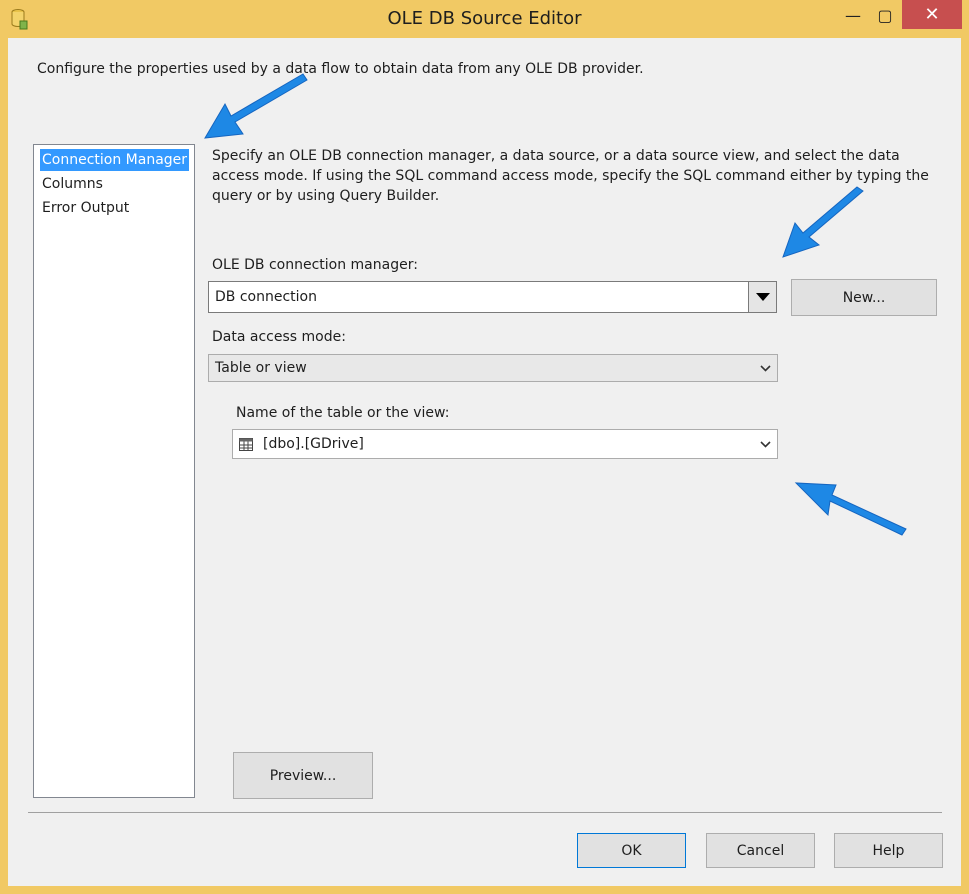 Image resolution: width=969 pixels, height=894 pixels. Describe the element at coordinates (485, 812) in the screenshot. I see `footer-separator` at that location.